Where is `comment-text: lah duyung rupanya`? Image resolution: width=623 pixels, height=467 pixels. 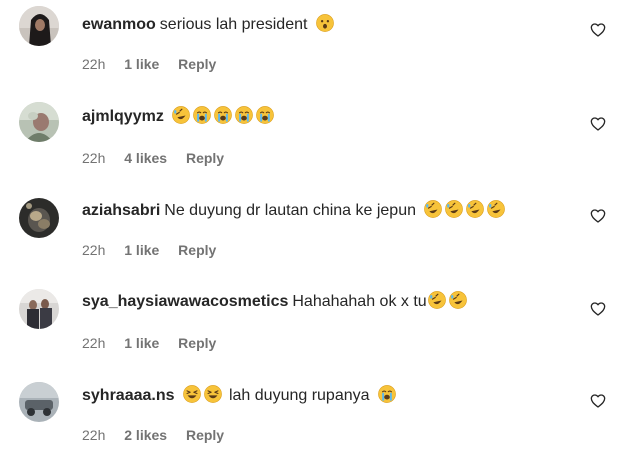 comment-text: lah duyung rupanya is located at coordinates (299, 395).